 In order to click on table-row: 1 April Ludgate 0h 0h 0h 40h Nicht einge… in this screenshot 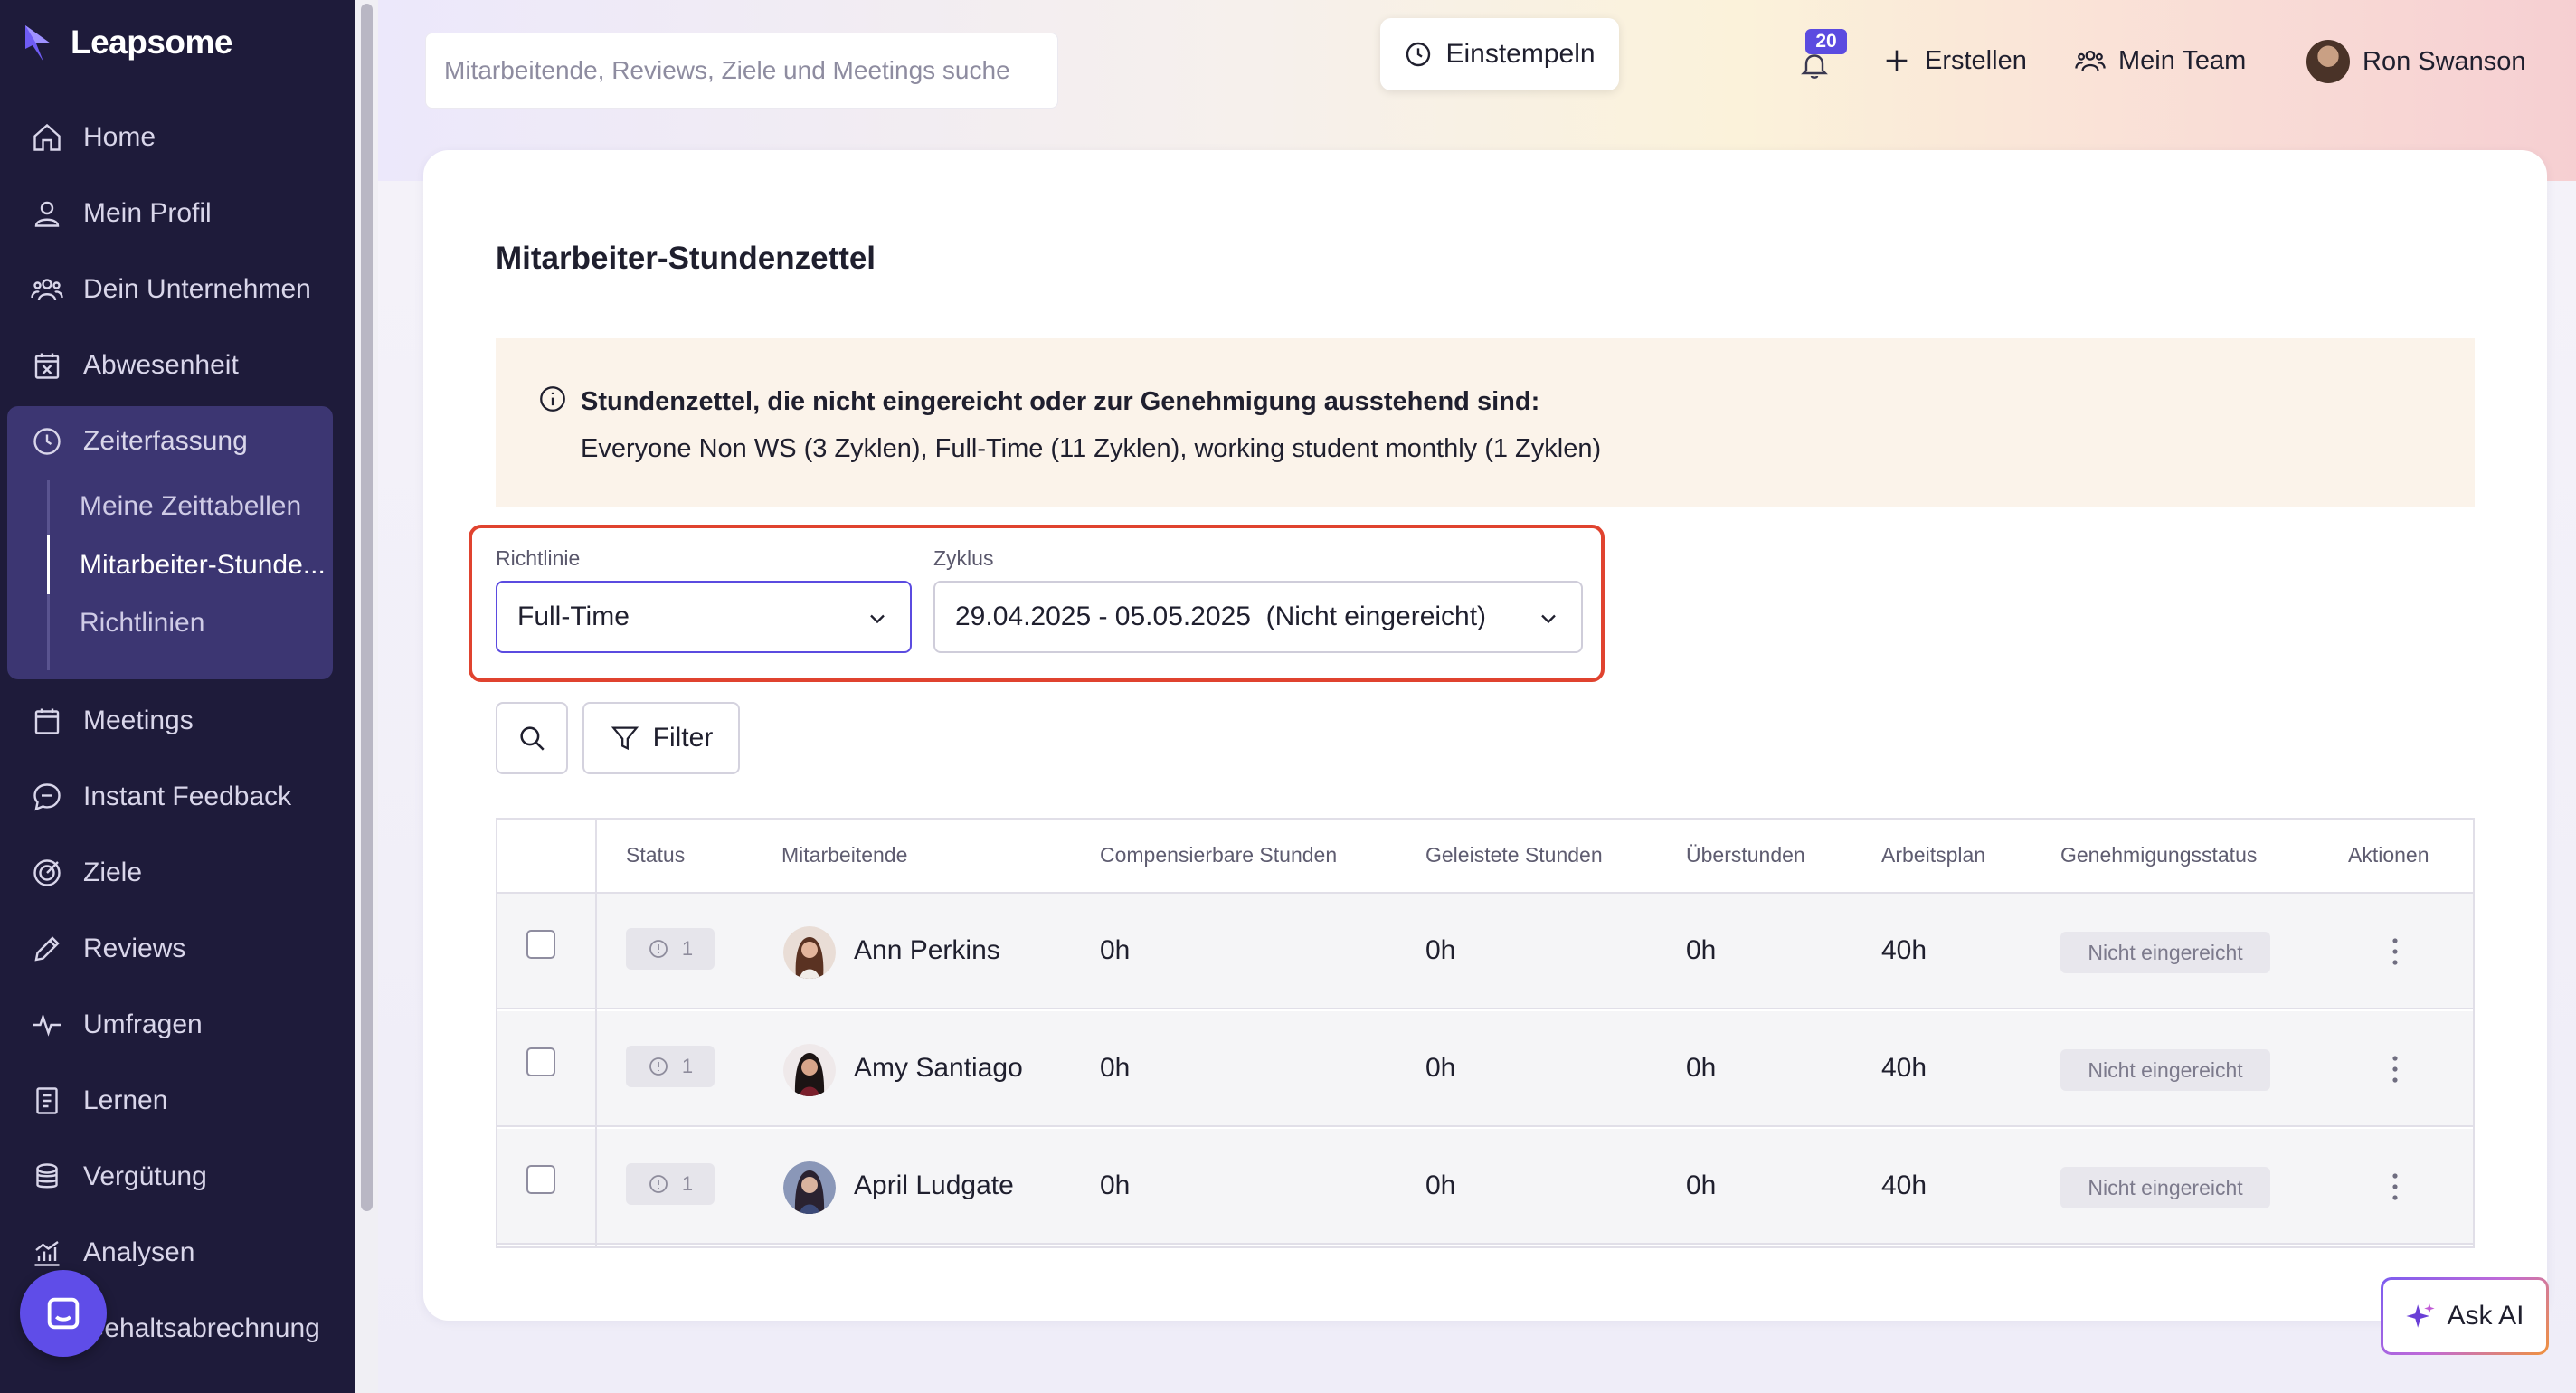, I will do `click(1485, 1187)`.